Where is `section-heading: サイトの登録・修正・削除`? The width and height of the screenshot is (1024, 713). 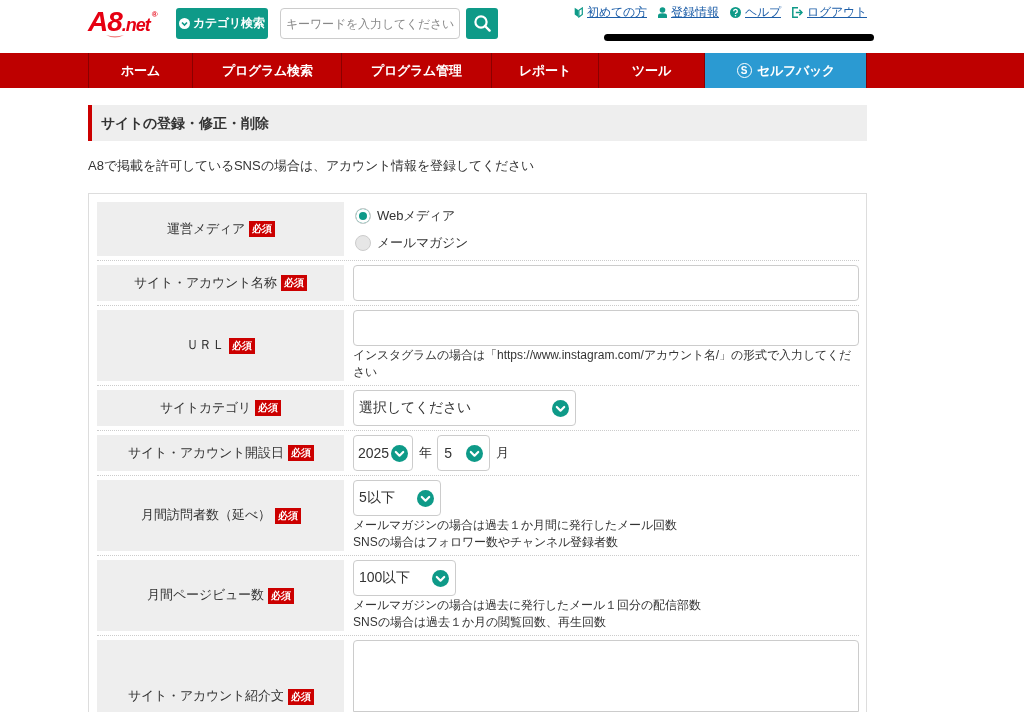
section-heading: サイトの登録・修正・削除 is located at coordinates (477, 123).